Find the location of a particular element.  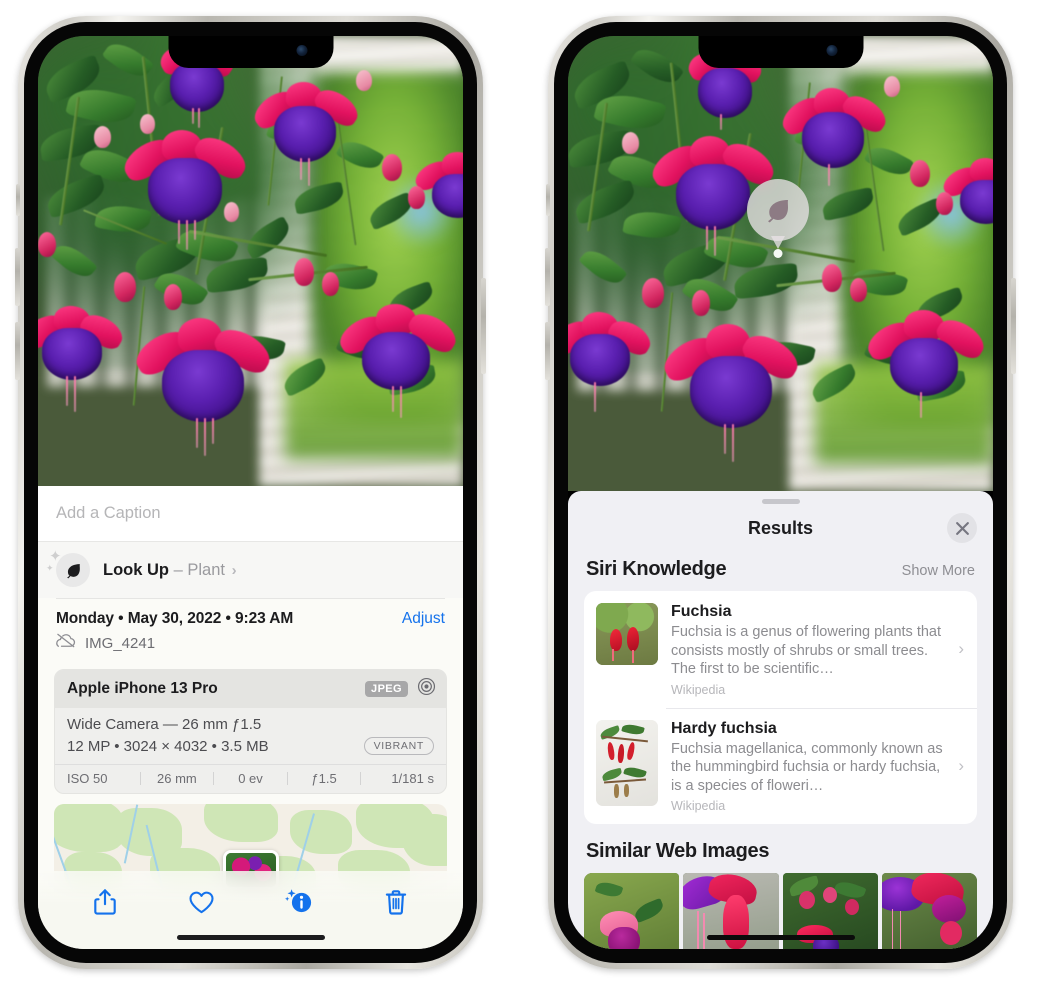

results-title: Results is located at coordinates (780, 527).